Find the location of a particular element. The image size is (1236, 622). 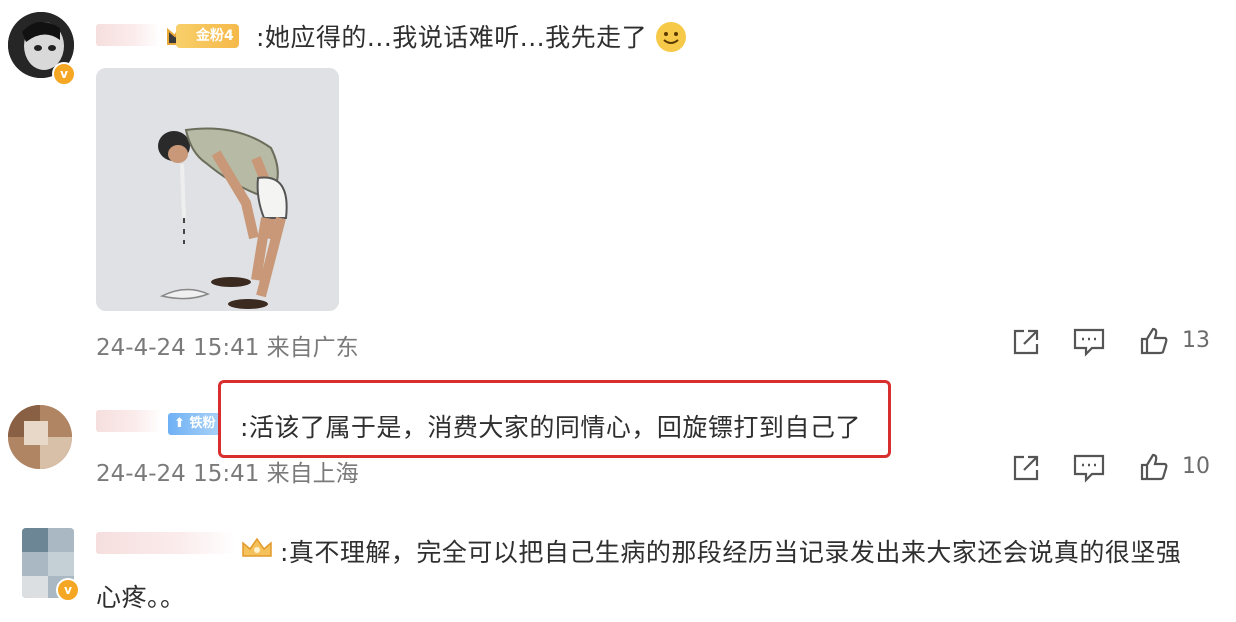

comment-text-line-2: 心疼。。 is located at coordinates (141, 597).